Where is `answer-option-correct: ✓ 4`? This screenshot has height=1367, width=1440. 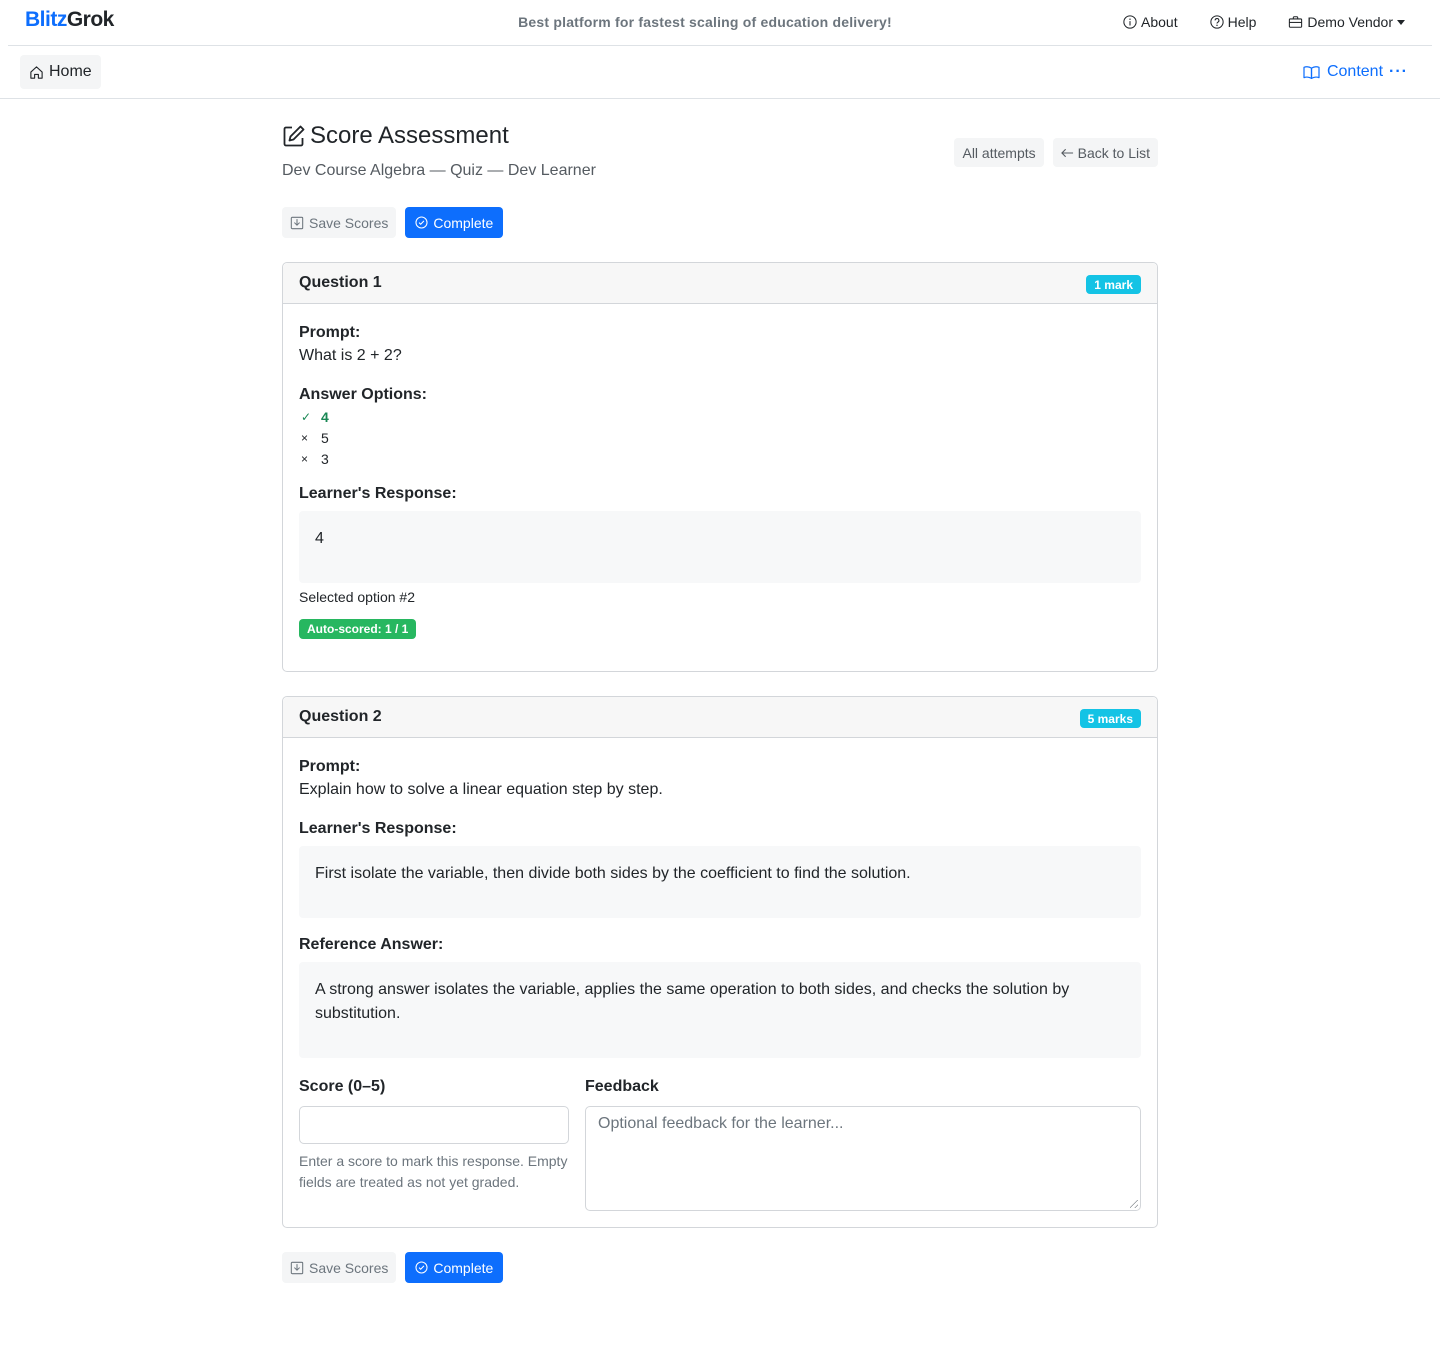 answer-option-correct: ✓ 4 is located at coordinates (720, 416).